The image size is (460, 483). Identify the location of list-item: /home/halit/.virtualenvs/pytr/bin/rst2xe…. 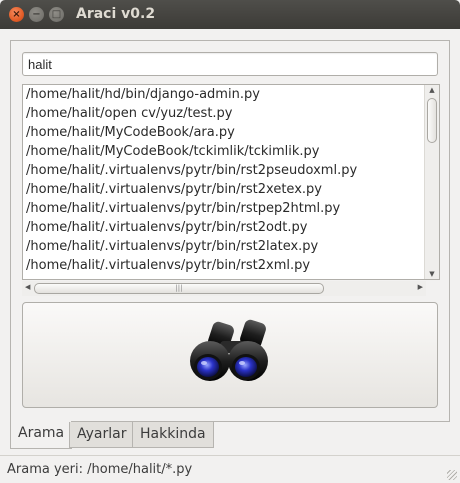
(224, 189).